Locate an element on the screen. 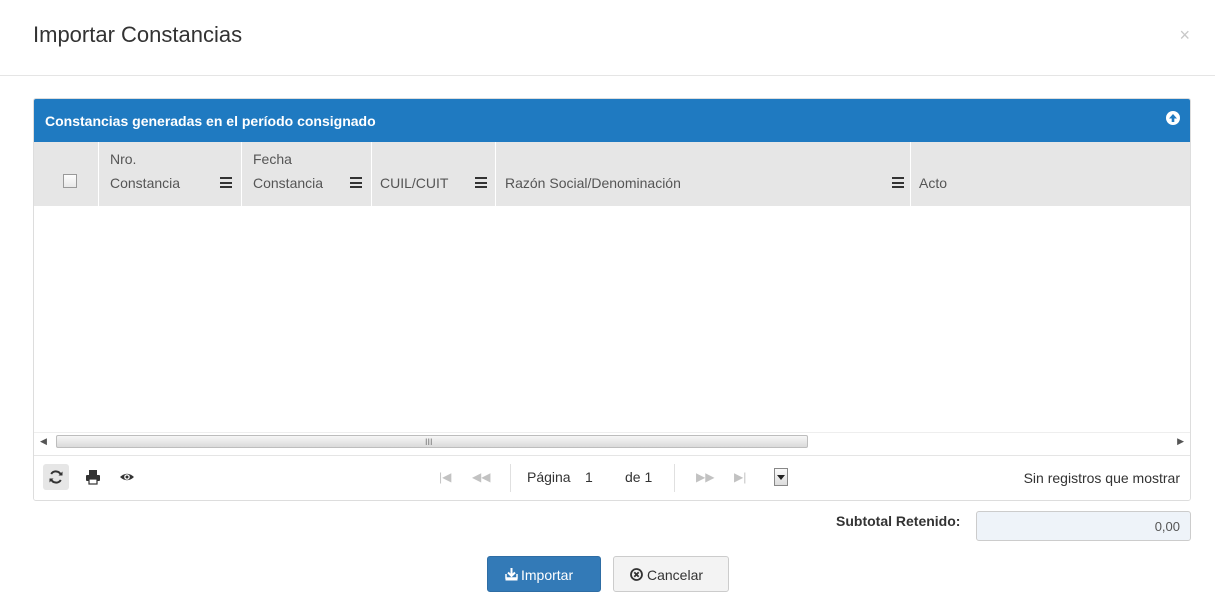  subtotal-field is located at coordinates (1083, 526).